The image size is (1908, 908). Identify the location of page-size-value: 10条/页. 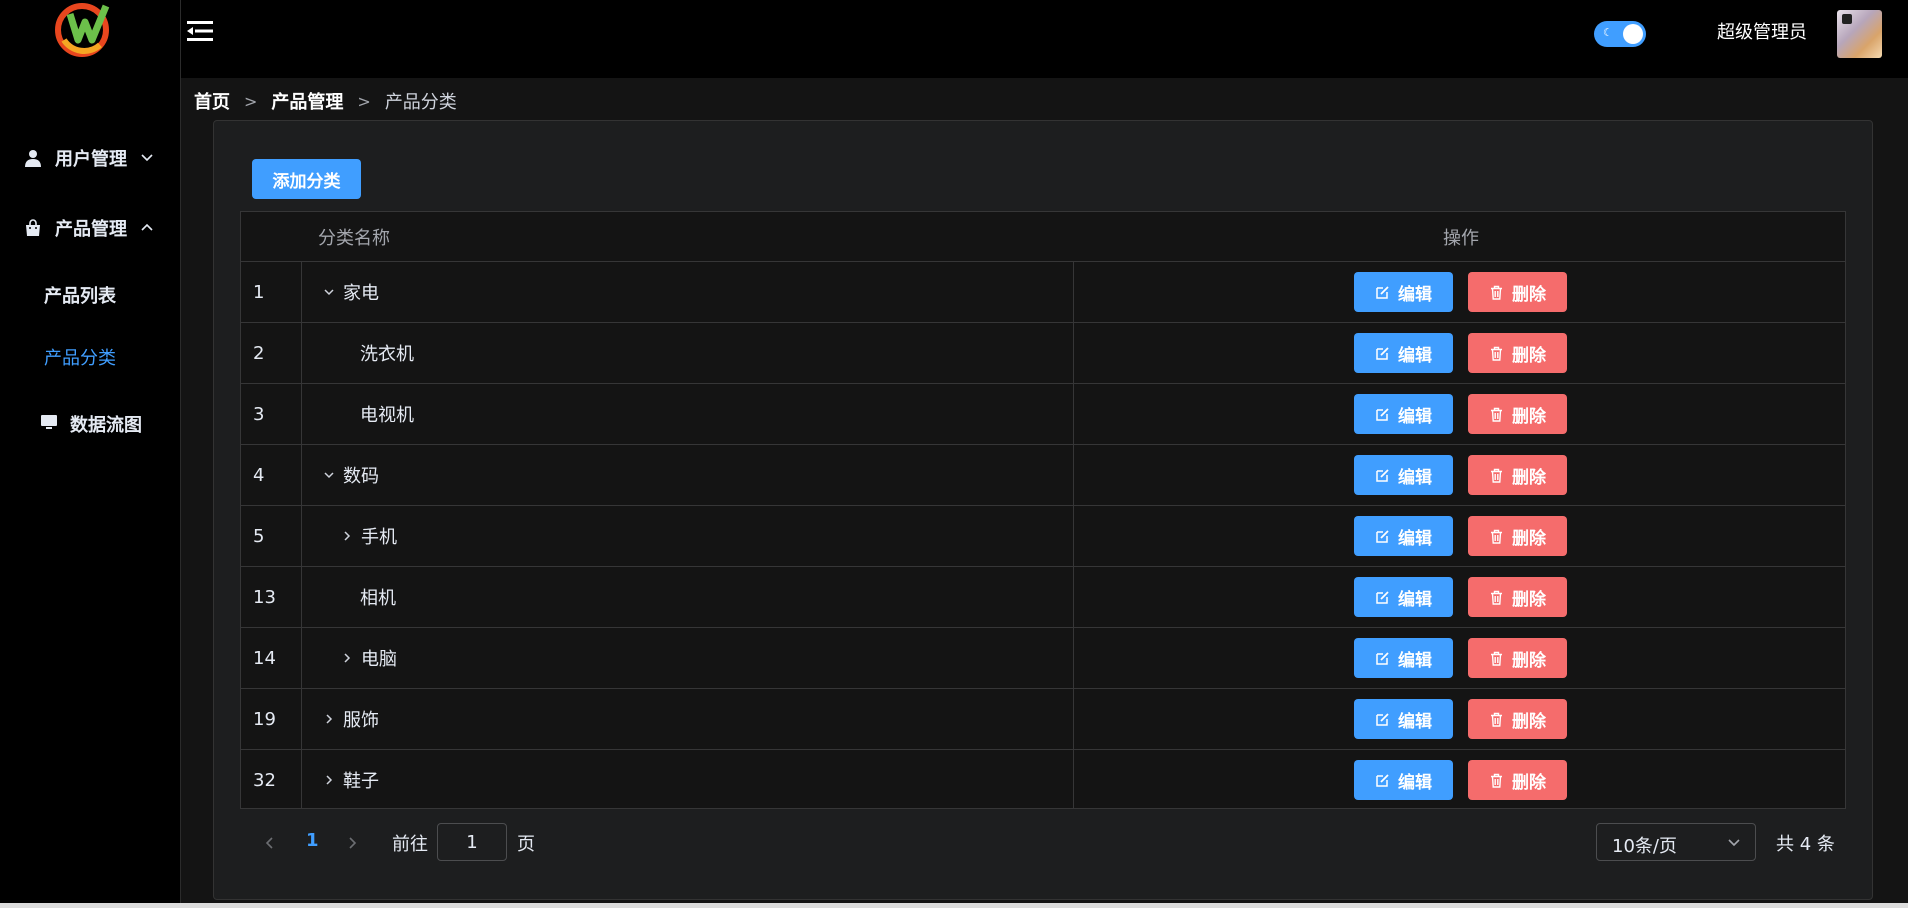
(1644, 846).